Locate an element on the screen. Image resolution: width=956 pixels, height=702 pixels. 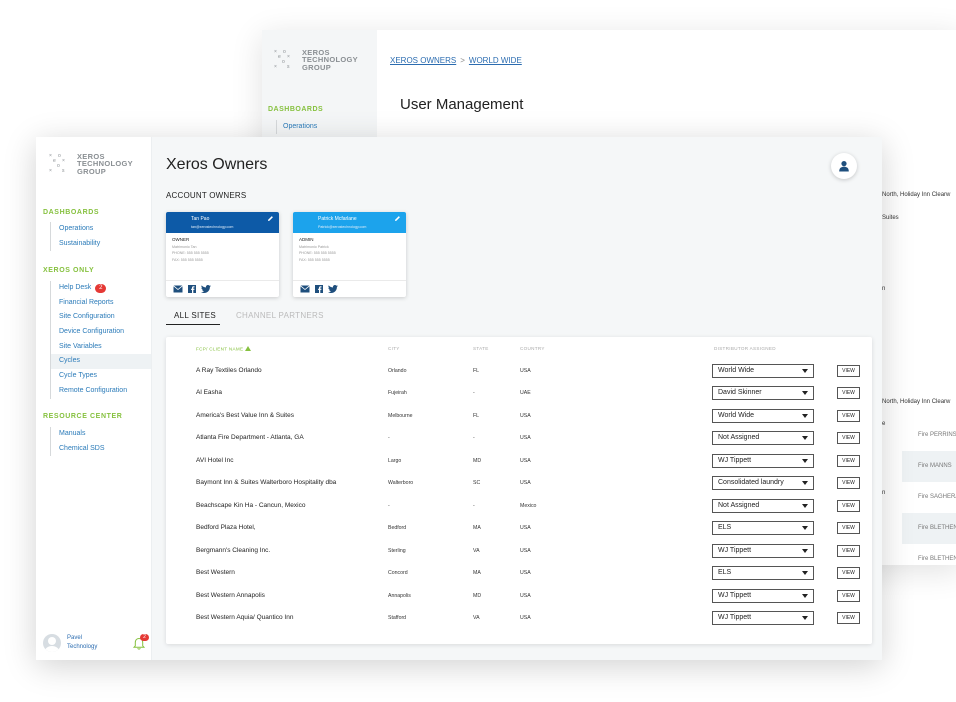
breadcrumb-xeros-owners: XEROS OWNERS is located at coordinates (423, 60).